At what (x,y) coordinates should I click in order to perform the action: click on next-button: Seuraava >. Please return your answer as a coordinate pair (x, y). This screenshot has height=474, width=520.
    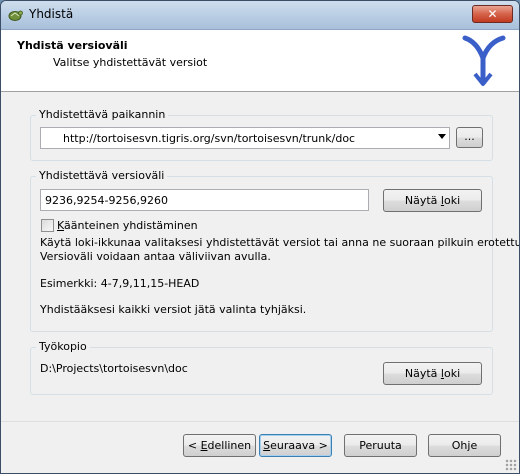
    Looking at the image, I should click on (295, 445).